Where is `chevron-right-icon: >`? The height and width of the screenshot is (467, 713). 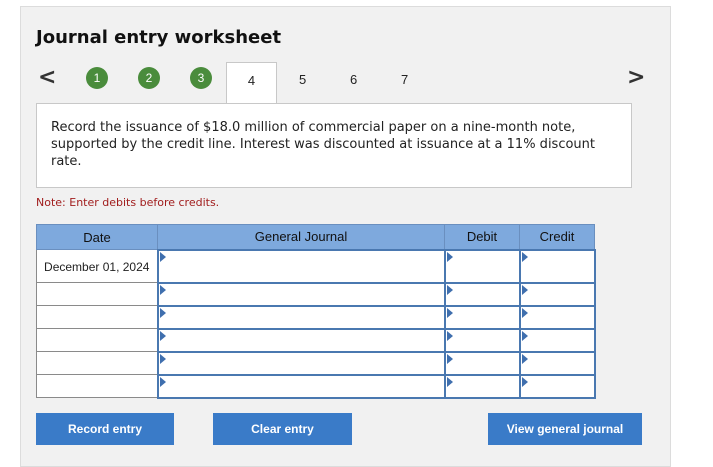
chevron-right-icon: > is located at coordinates (636, 78).